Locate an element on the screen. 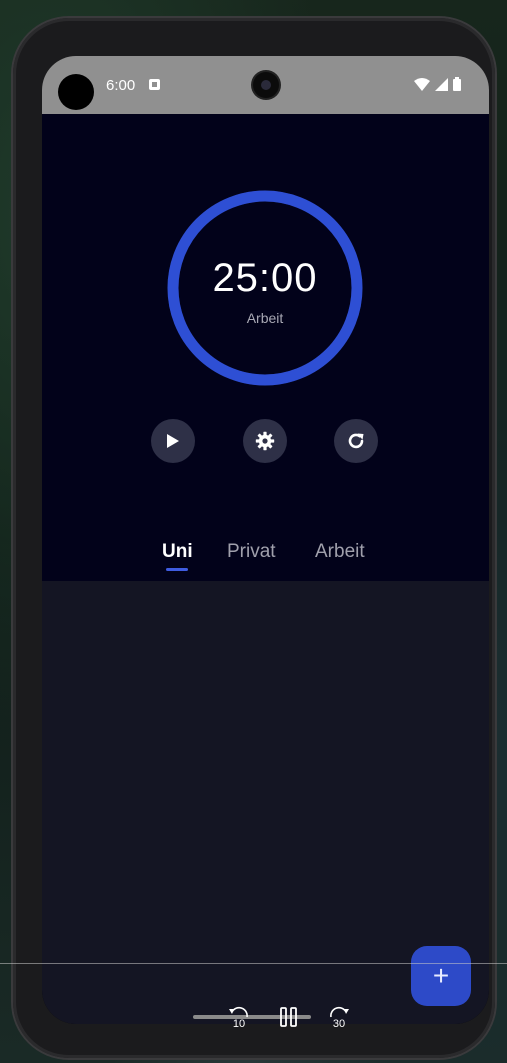  add-task-button: + is located at coordinates (441, 976).